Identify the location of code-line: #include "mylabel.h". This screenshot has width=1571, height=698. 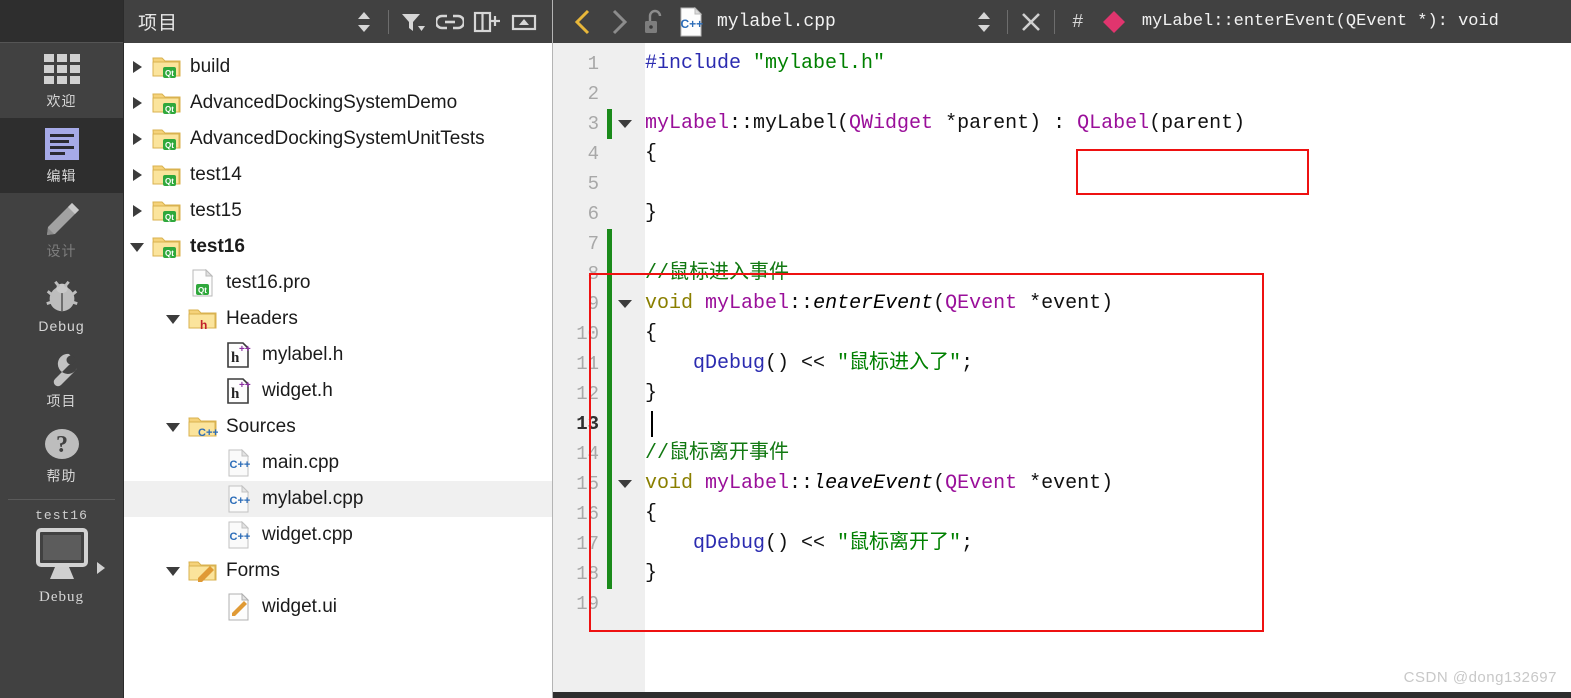
(765, 64).